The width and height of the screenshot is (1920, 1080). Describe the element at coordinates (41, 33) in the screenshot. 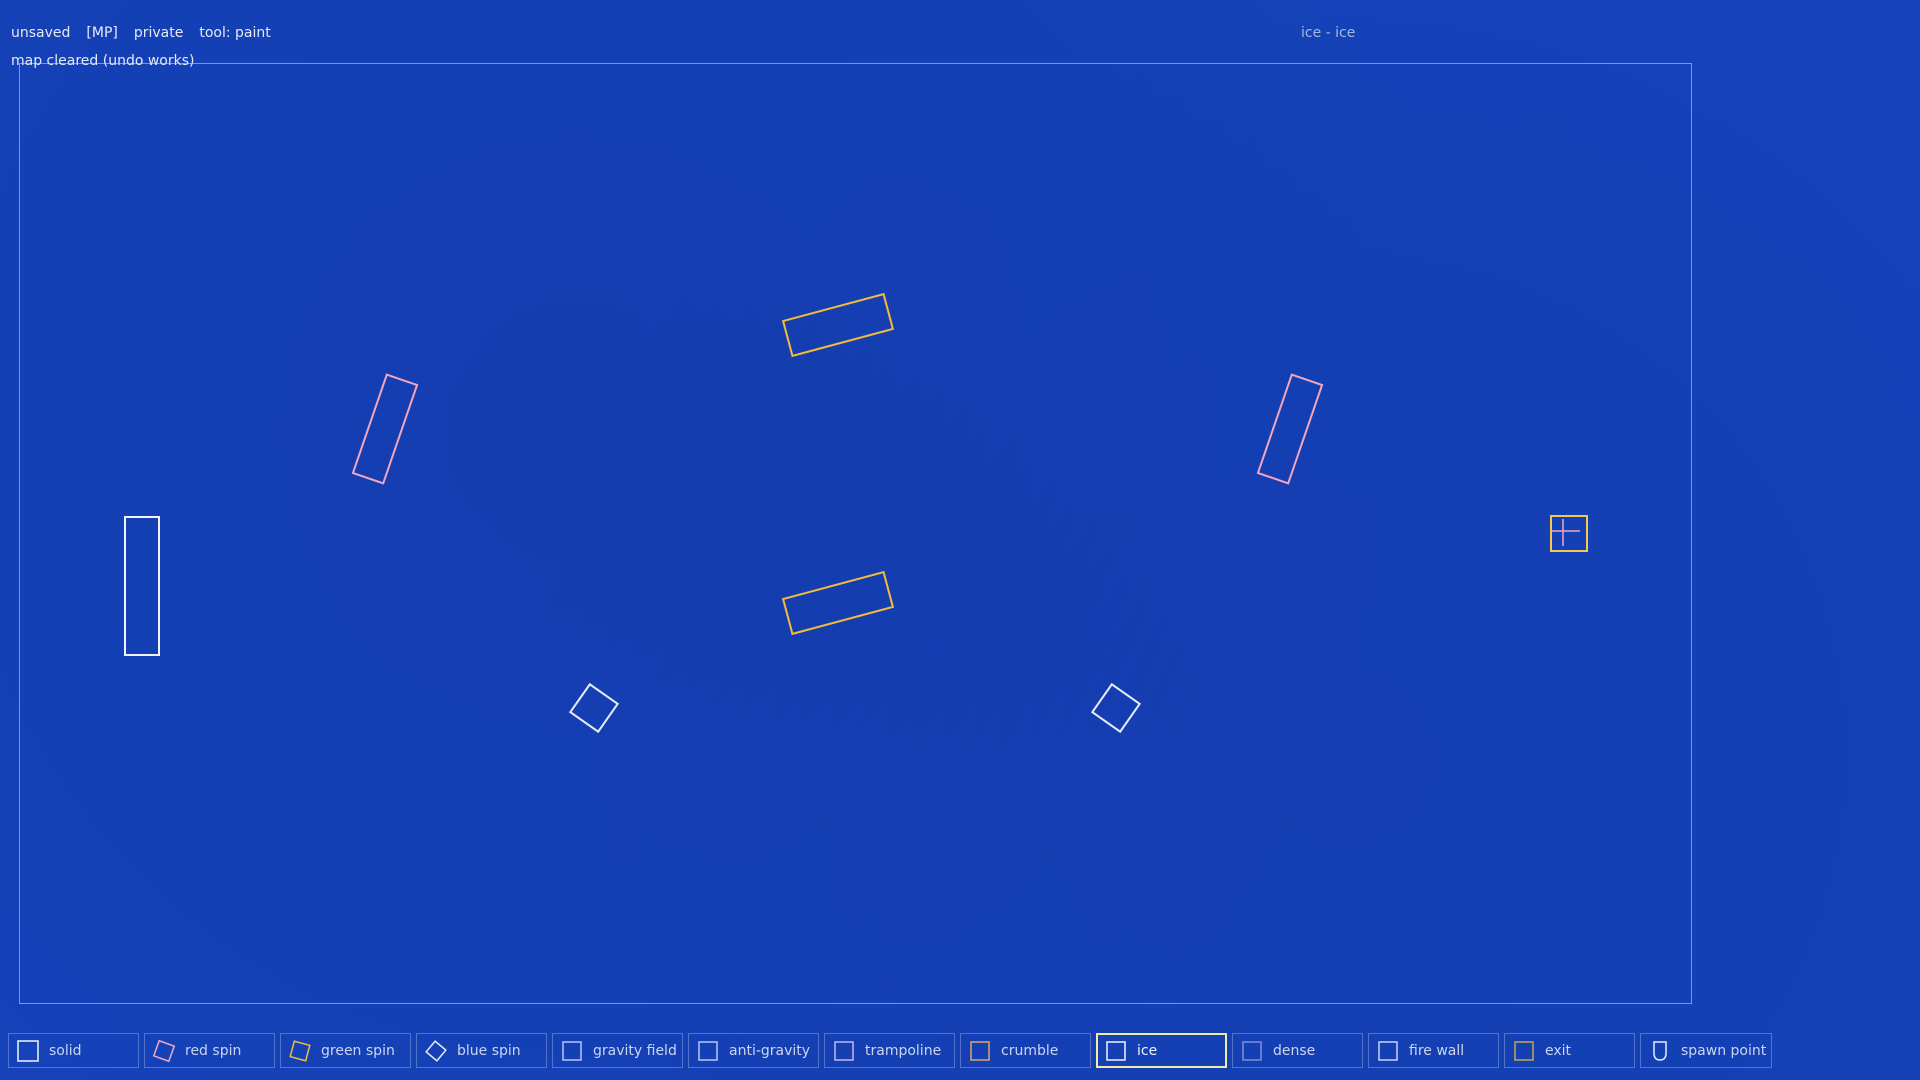

I see `save-state-label: unsaved` at that location.